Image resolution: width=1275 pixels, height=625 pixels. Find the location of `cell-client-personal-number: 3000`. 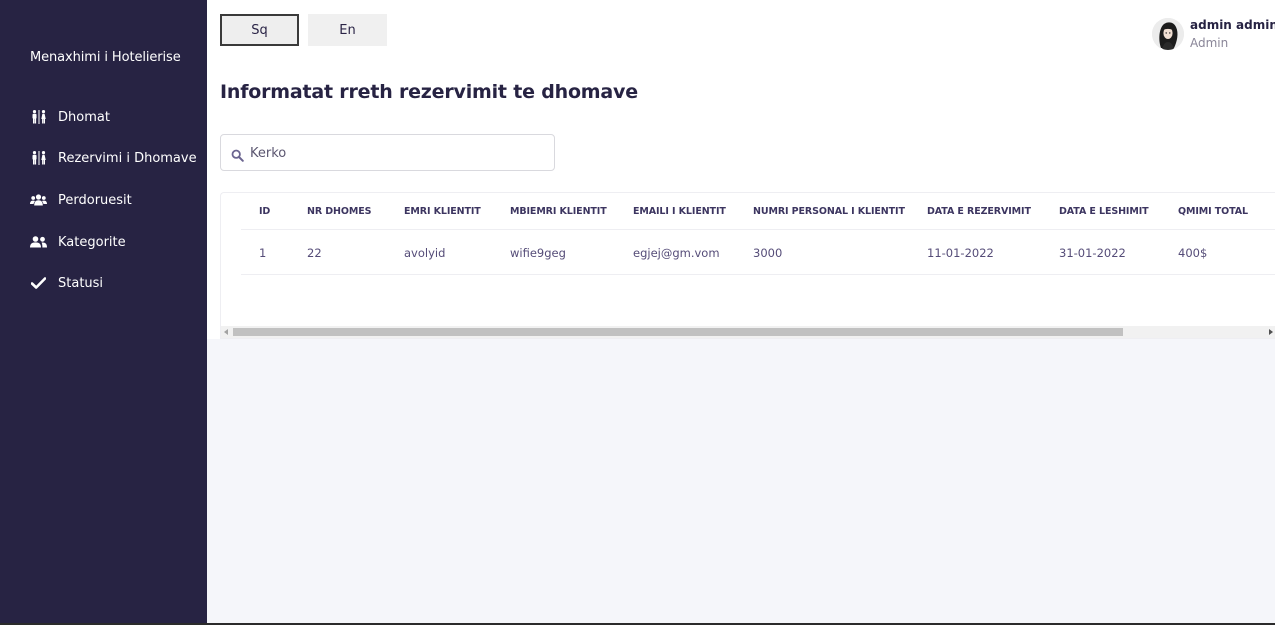

cell-client-personal-number: 3000 is located at coordinates (768, 253).